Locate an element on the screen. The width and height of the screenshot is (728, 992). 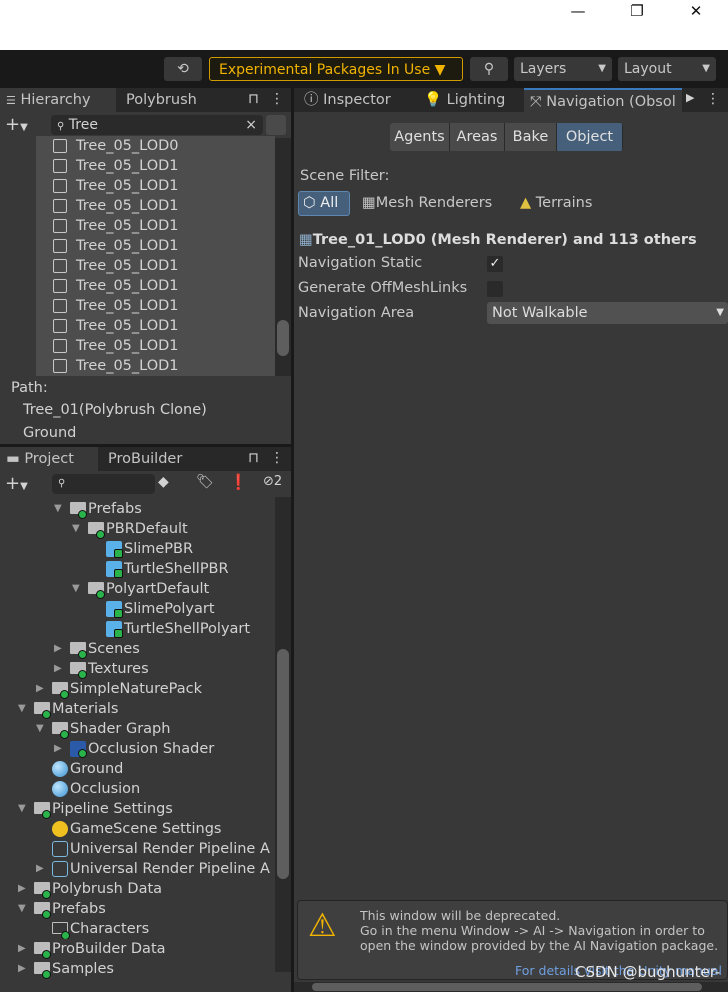
navigation-area-dropdown: Not Walkable ▼ is located at coordinates (607, 313).